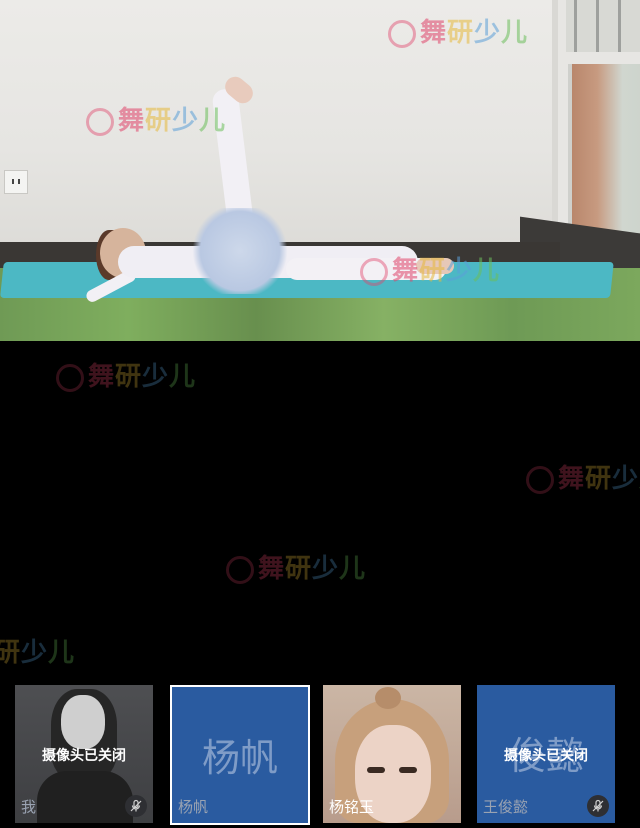  I want to click on participant-name: 我, so click(29, 807).